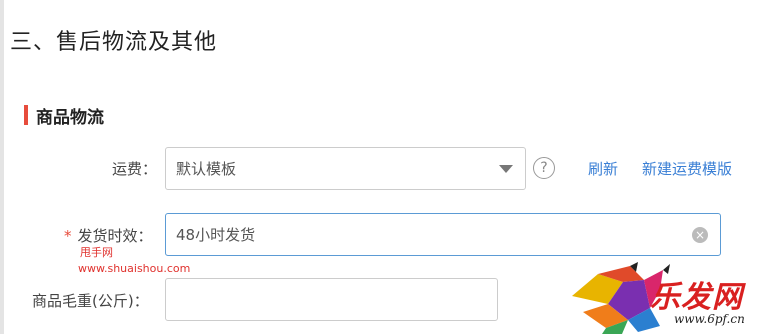  Describe the element at coordinates (506, 169) in the screenshot. I see `chevron-down-icon` at that location.